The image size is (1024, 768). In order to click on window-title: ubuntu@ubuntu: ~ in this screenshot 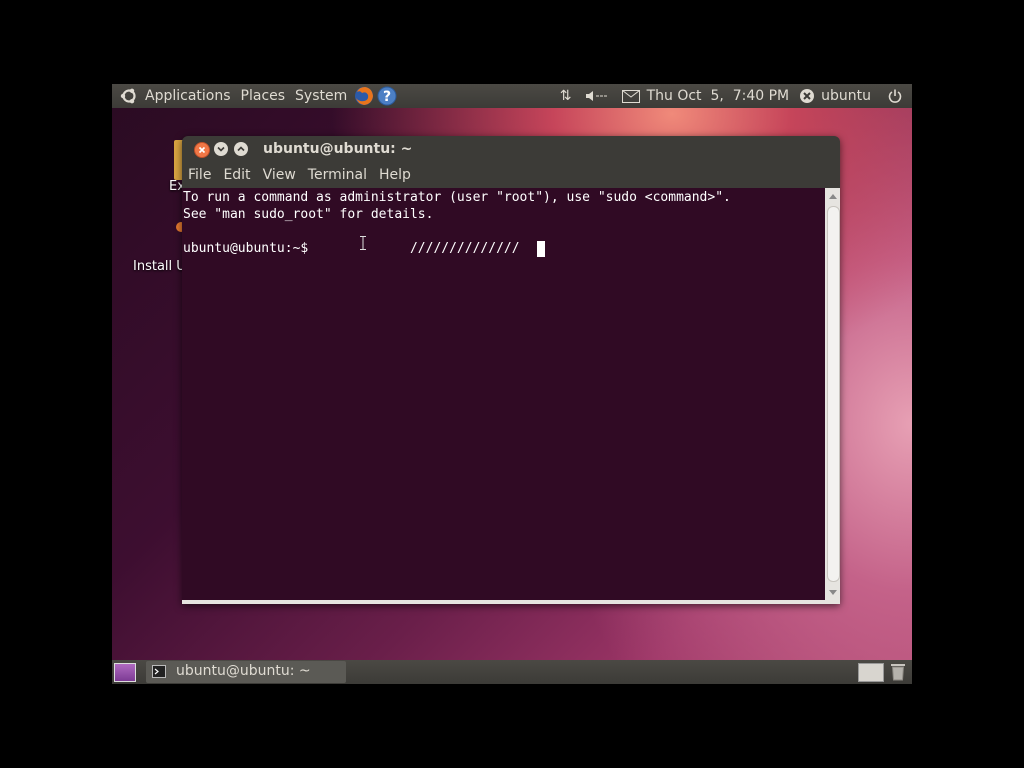, I will do `click(338, 149)`.